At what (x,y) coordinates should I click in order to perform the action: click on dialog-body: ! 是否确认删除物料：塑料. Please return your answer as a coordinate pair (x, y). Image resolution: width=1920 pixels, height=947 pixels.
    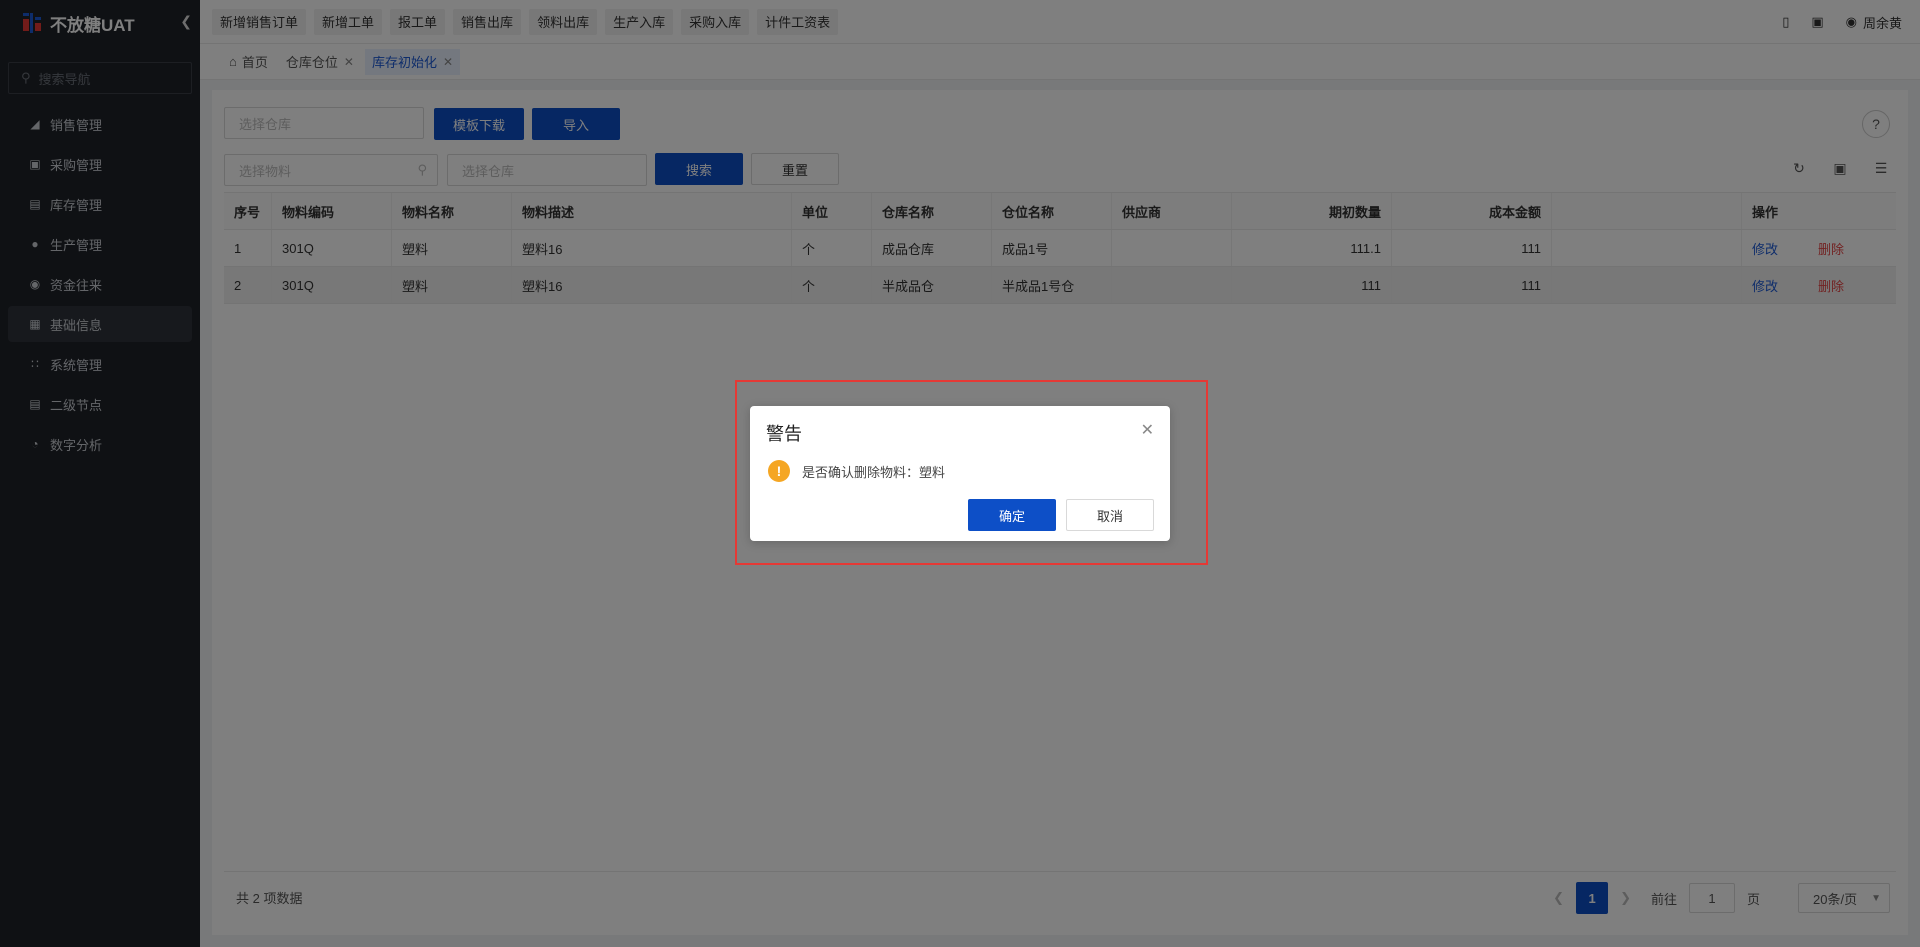
    Looking at the image, I should click on (856, 471).